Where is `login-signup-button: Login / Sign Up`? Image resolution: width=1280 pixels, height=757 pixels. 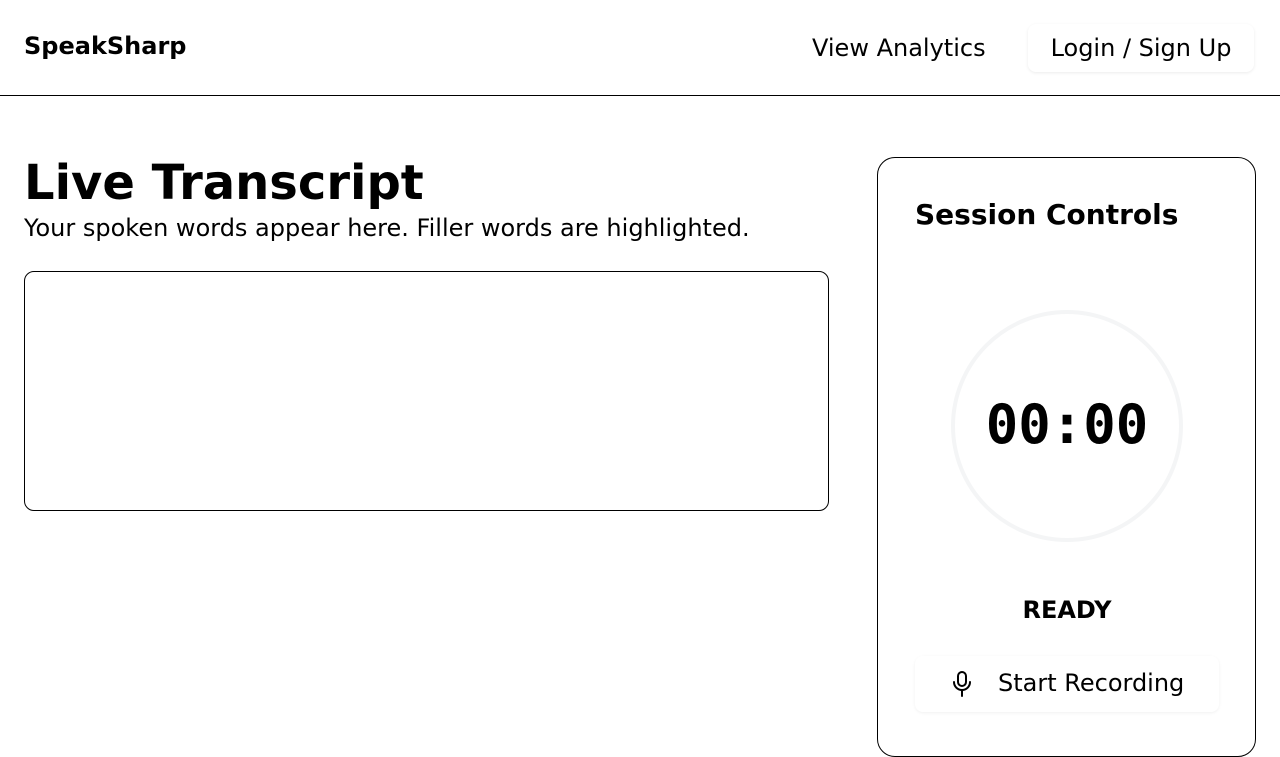
login-signup-button: Login / Sign Up is located at coordinates (1141, 48).